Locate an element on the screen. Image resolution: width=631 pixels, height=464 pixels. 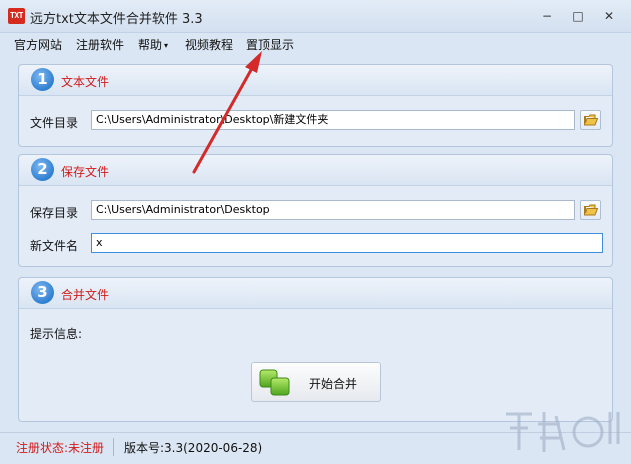
browse-save-button is located at coordinates (590, 210).